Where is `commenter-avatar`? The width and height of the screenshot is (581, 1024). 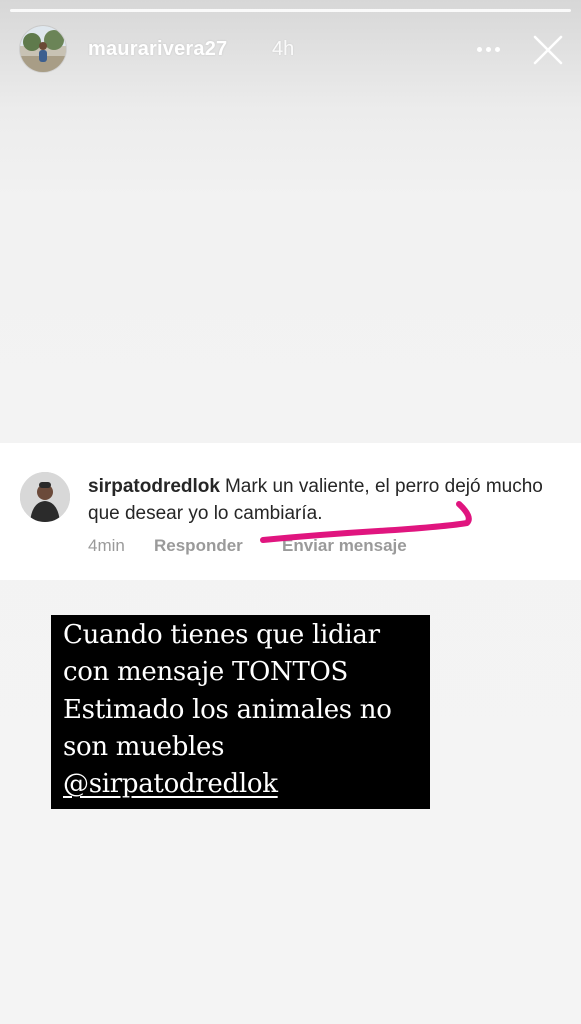
commenter-avatar is located at coordinates (45, 497).